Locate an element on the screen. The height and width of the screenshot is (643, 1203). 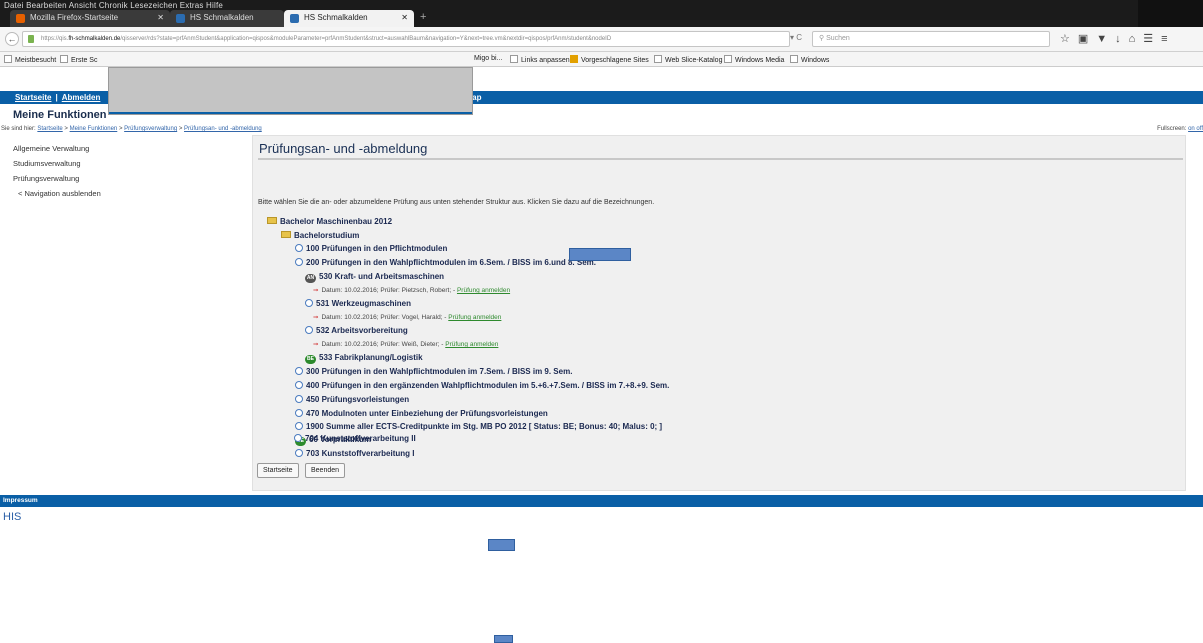
breadcrumb-item: Meine Funktionen is located at coordinates (94, 129).